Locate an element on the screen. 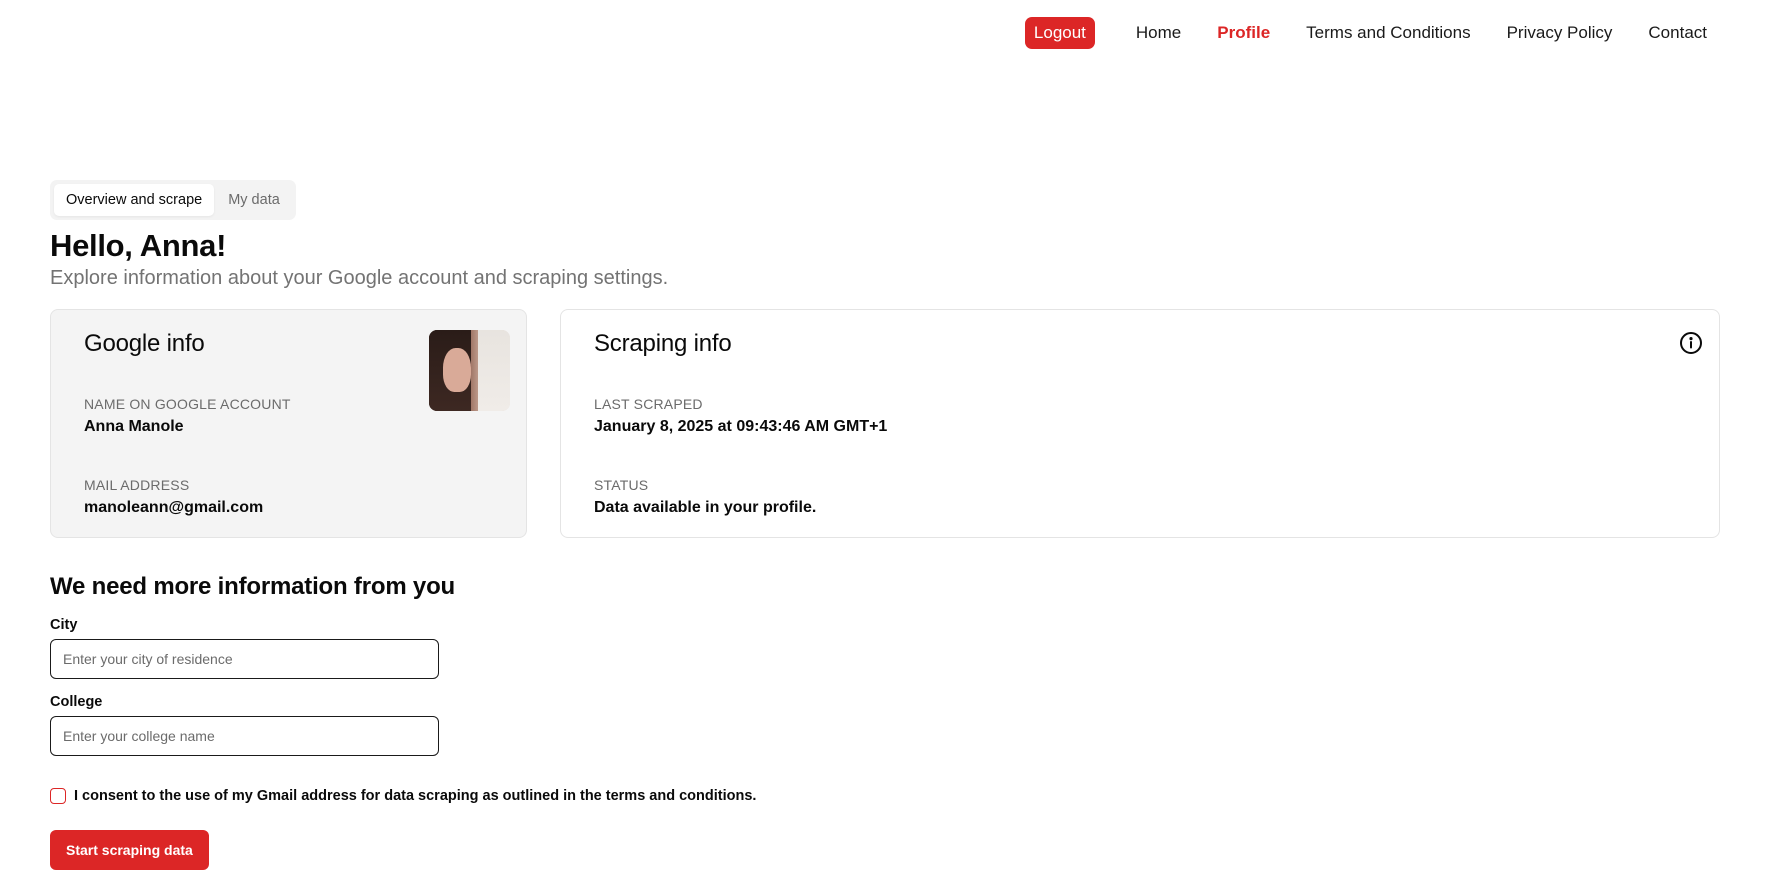 The image size is (1771, 877). avatar is located at coordinates (469, 370).